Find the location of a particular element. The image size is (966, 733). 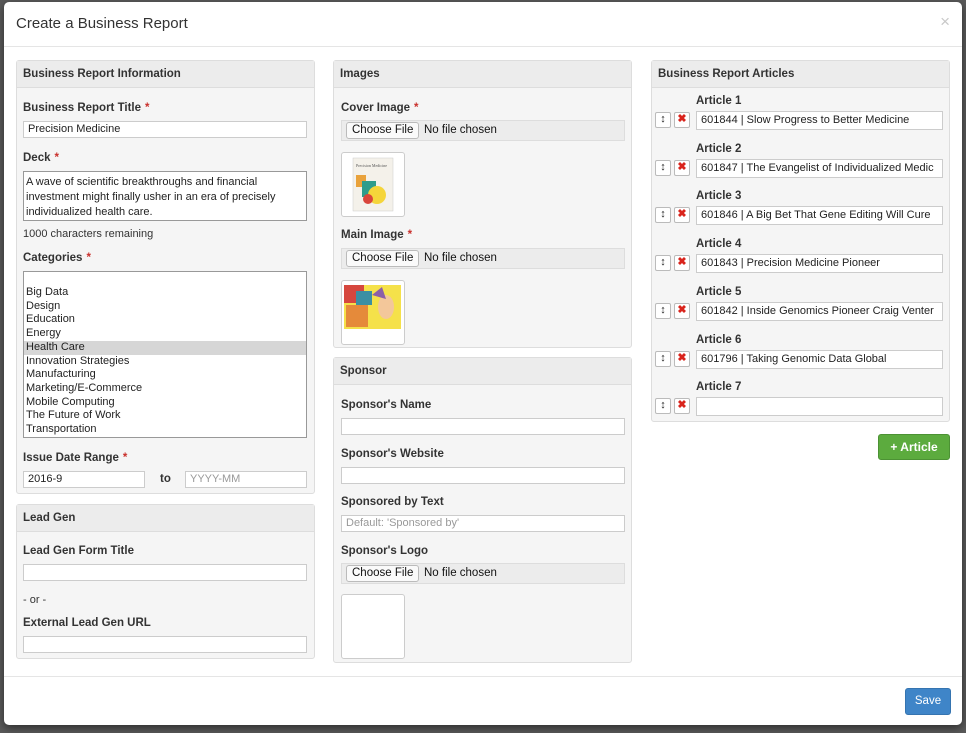

main-image-label: Main Image * is located at coordinates (377, 235).